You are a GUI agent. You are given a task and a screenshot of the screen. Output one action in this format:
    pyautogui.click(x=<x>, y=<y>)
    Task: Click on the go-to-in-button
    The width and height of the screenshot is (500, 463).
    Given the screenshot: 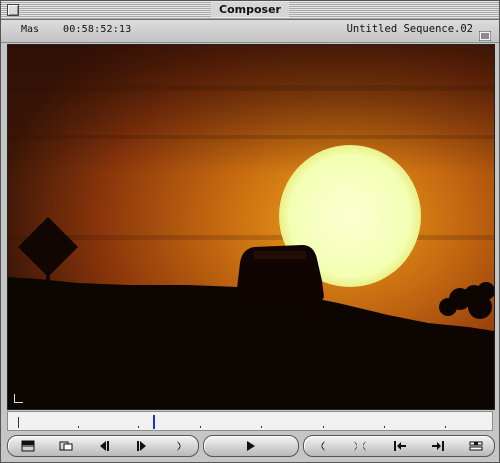 What is the action you would take?
    pyautogui.click(x=400, y=446)
    